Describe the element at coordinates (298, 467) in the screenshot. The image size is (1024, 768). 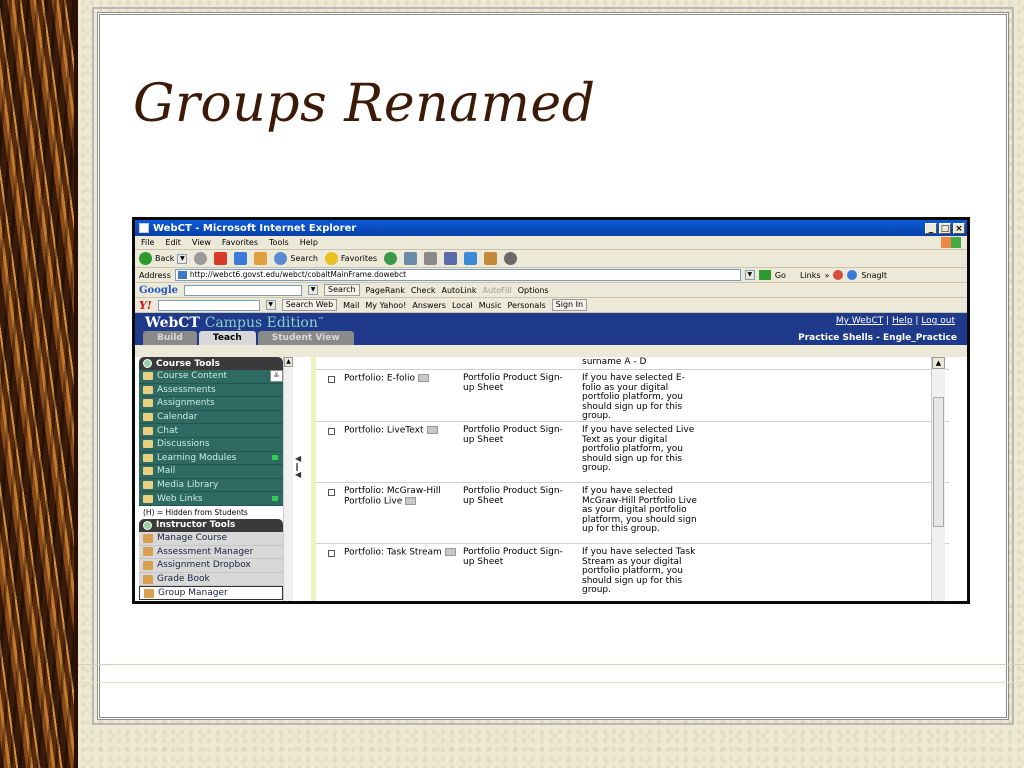
I see `collapse-sidebar-handle: ◀ ‖ ◀` at that location.